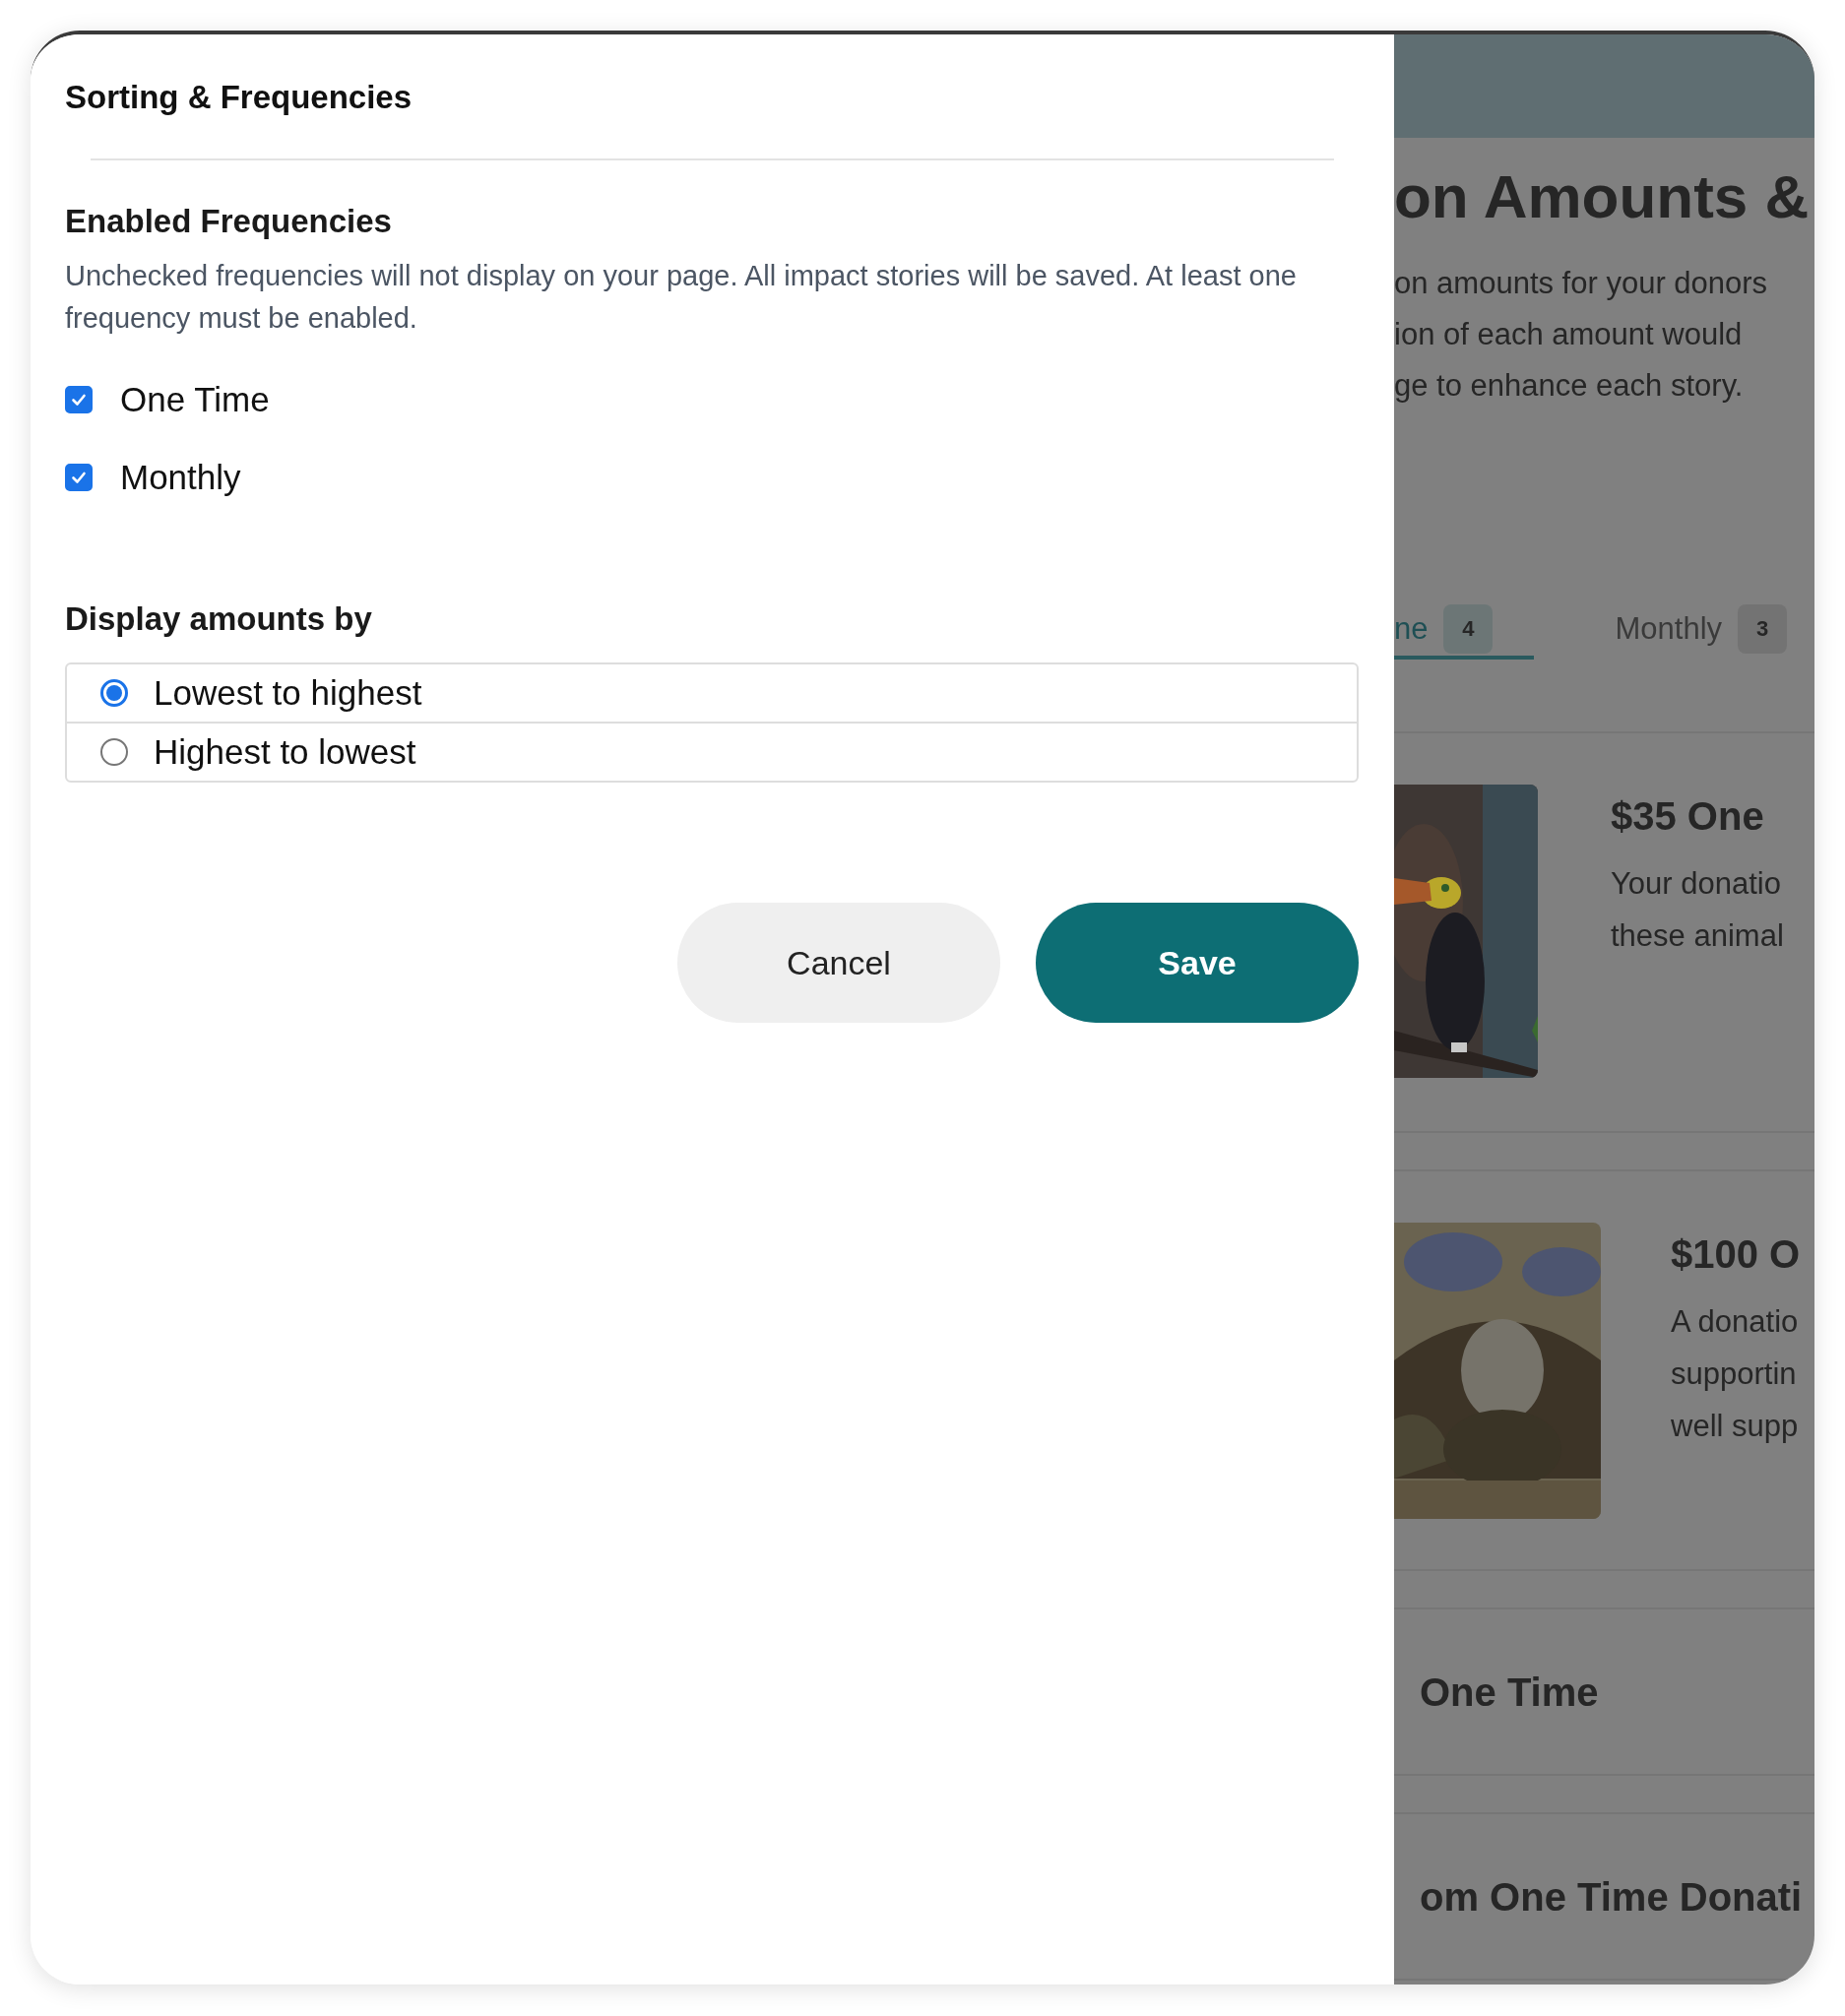 The height and width of the screenshot is (2016, 1845). Describe the element at coordinates (1736, 1322) in the screenshot. I see `card-text: A donatio` at that location.